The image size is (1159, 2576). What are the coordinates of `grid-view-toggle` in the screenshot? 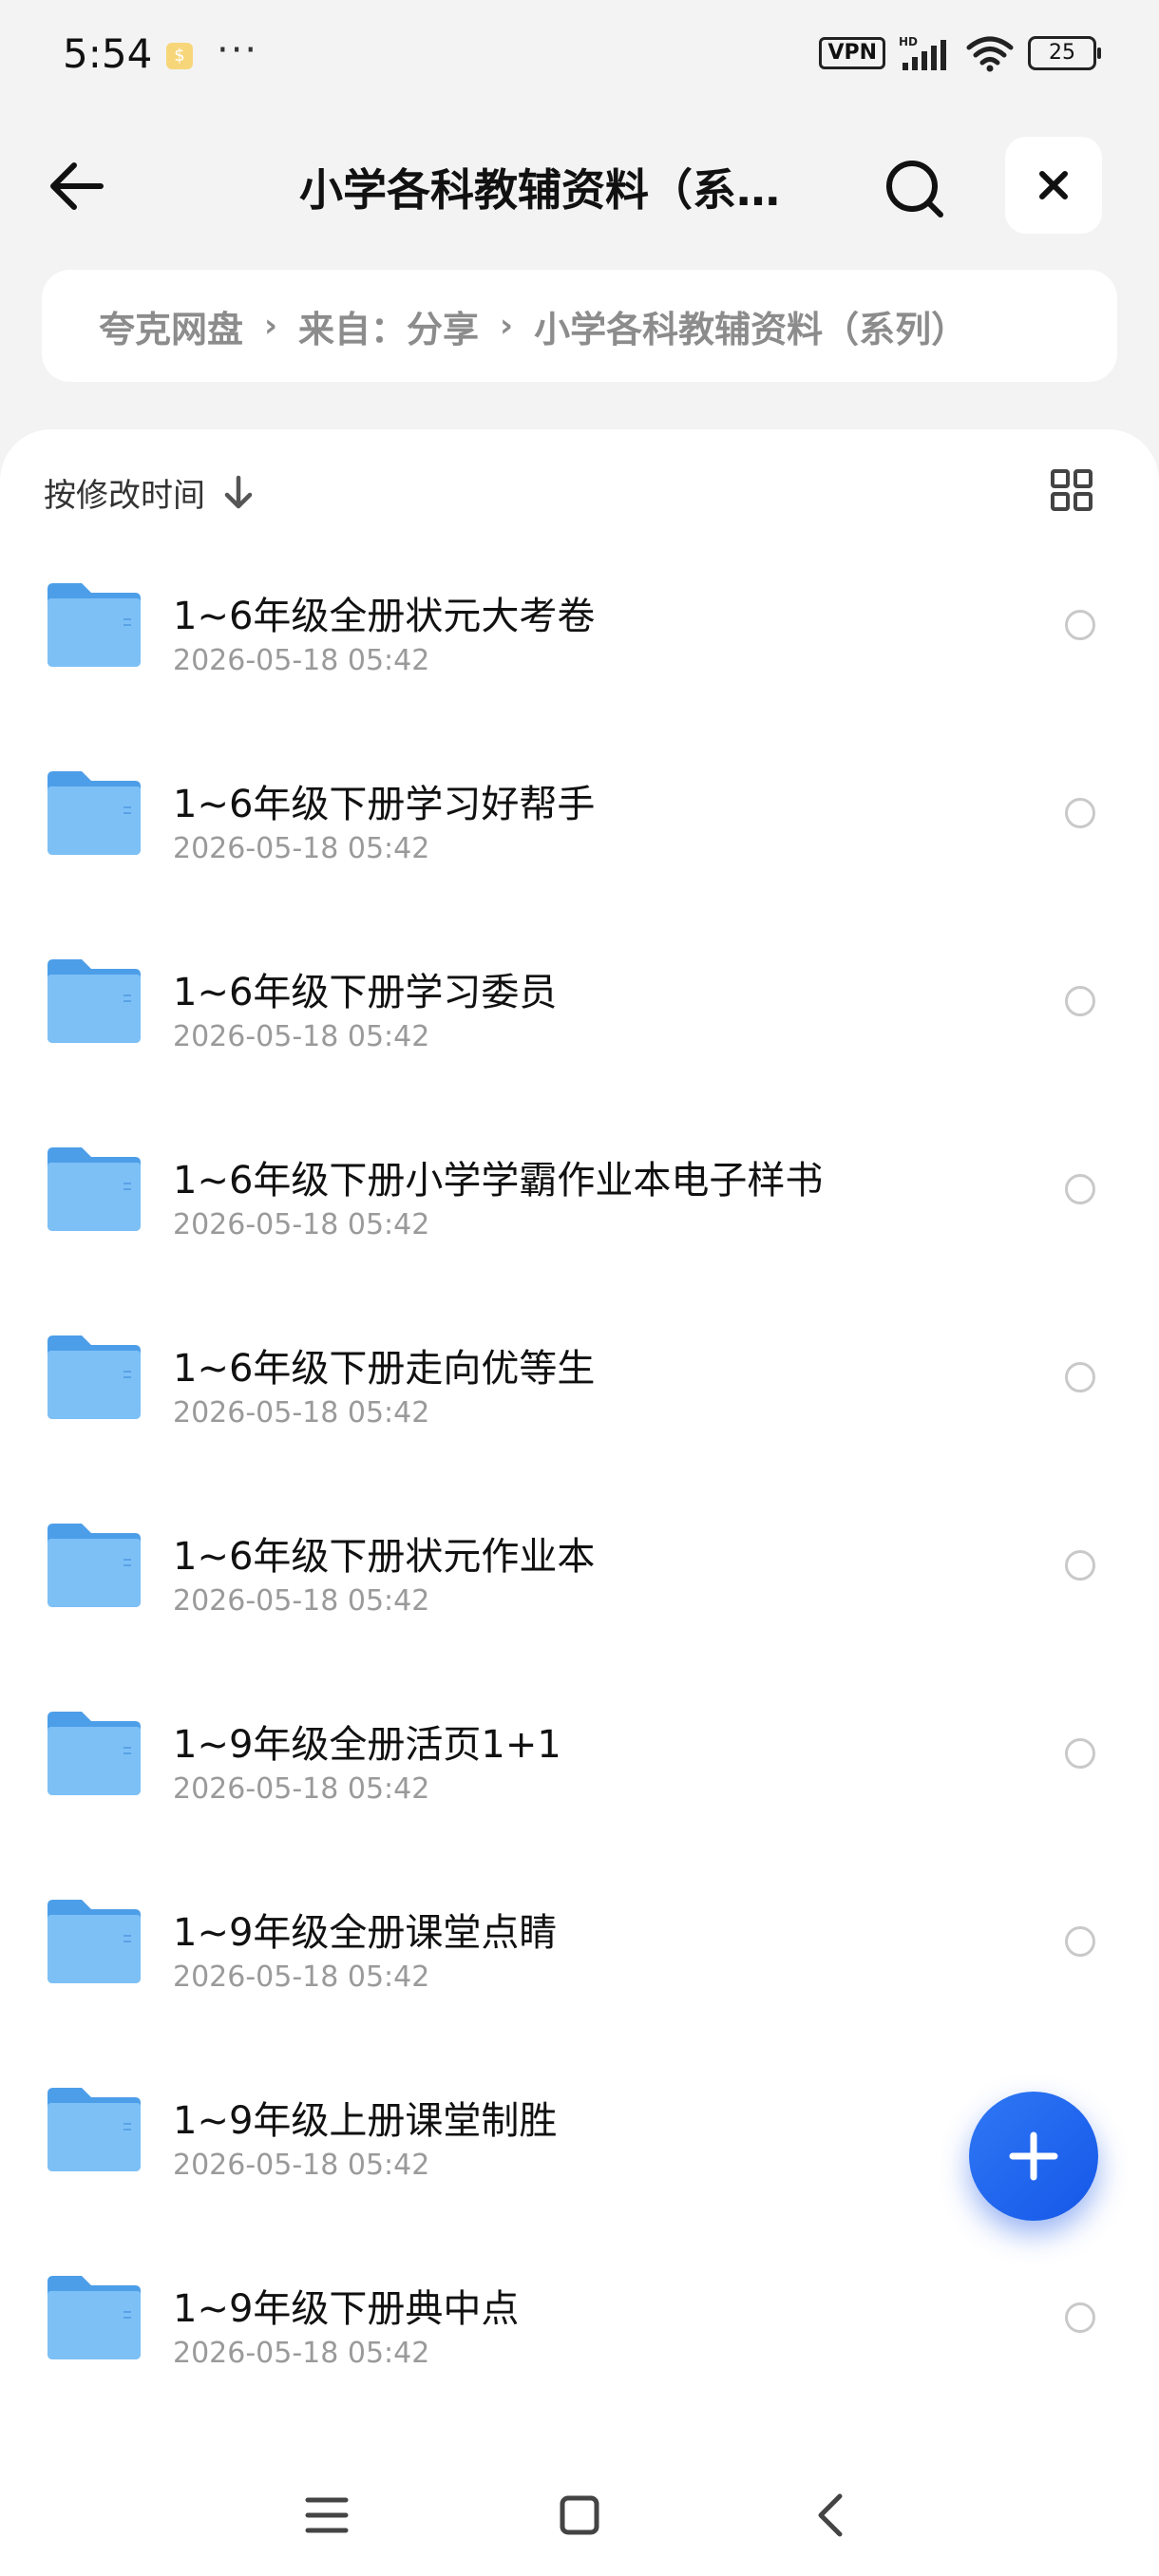 It's located at (1071, 490).